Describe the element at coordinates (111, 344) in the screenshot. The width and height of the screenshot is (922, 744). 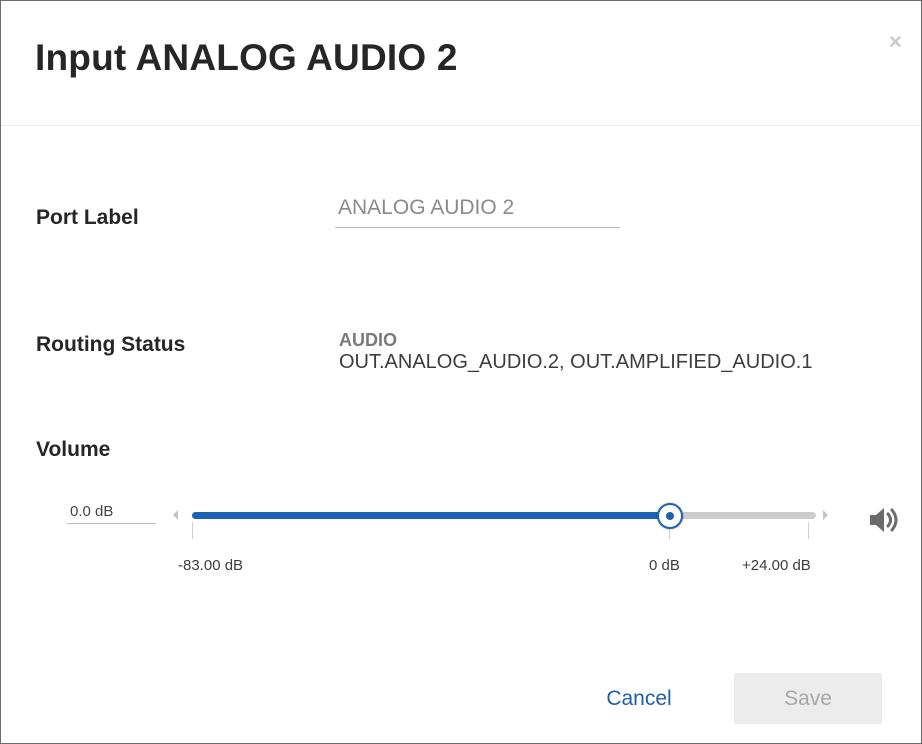
I see `routing-status-heading: Routing Status` at that location.